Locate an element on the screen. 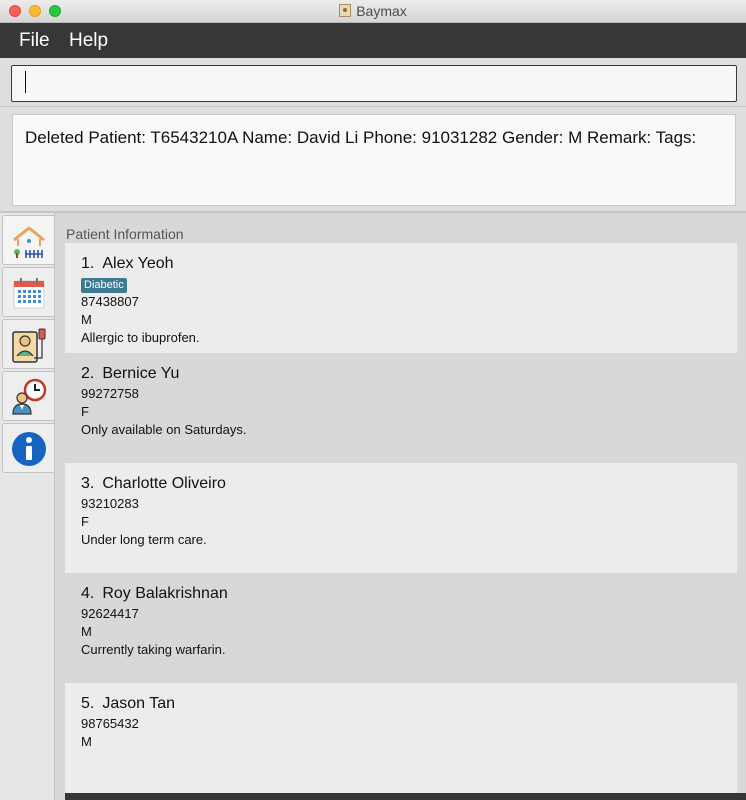 The width and height of the screenshot is (746, 800). command-box is located at coordinates (373, 82).